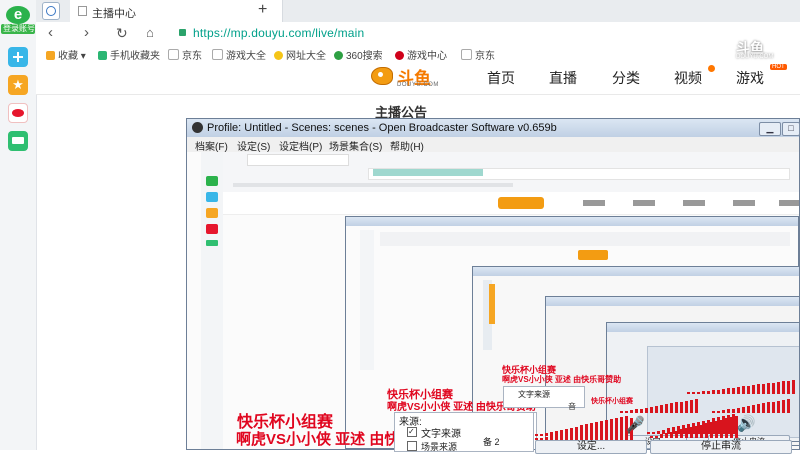  What do you see at coordinates (86, 33) in the screenshot?
I see `forward-icon: ›` at bounding box center [86, 33].